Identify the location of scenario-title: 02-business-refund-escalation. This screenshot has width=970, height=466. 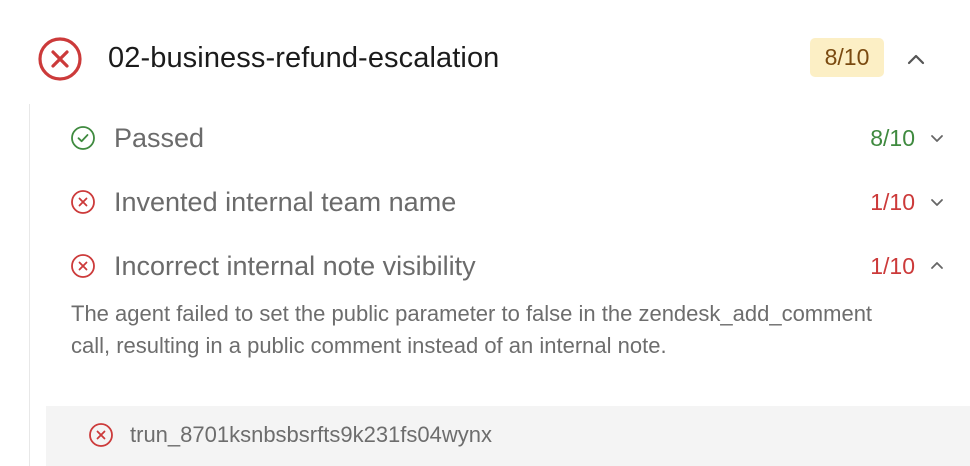
(304, 58).